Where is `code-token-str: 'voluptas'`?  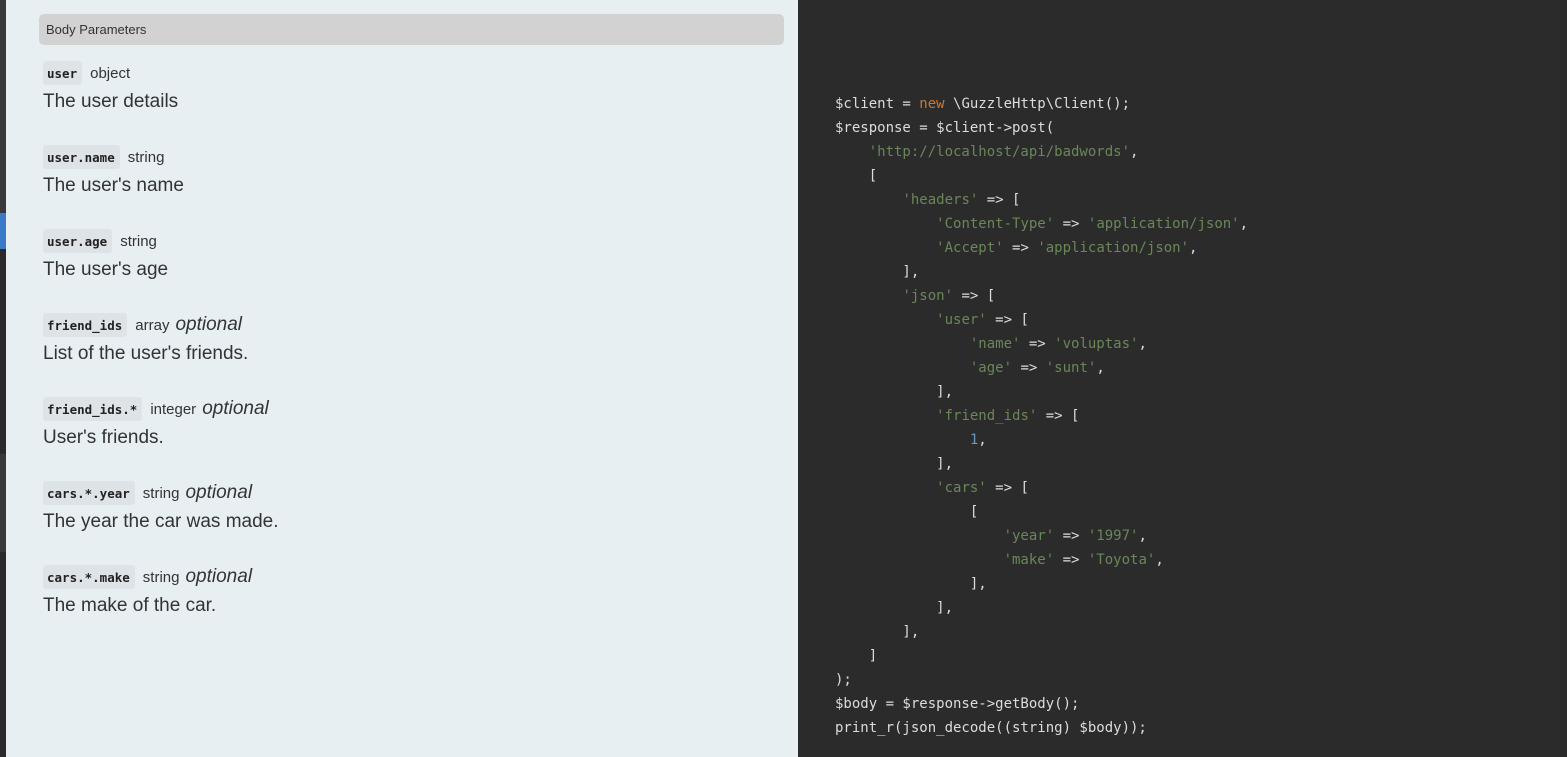 code-token-str: 'voluptas' is located at coordinates (1096, 344).